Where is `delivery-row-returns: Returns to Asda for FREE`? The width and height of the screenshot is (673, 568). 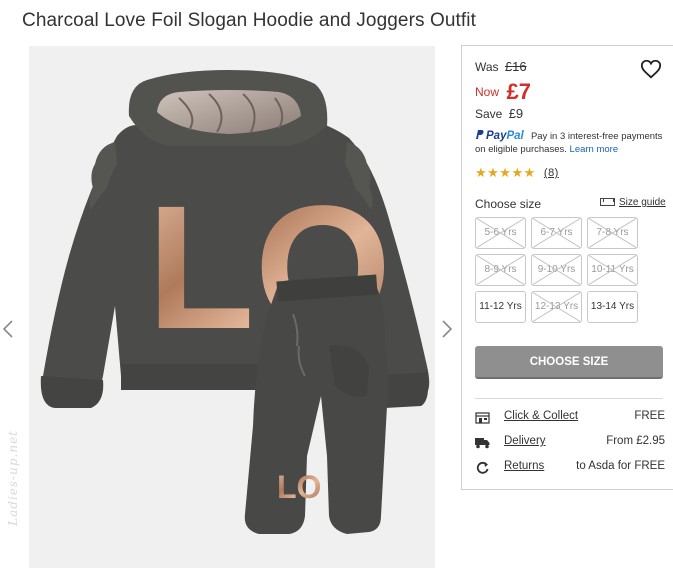
delivery-row-returns: Returns to Asda for FREE is located at coordinates (570, 468).